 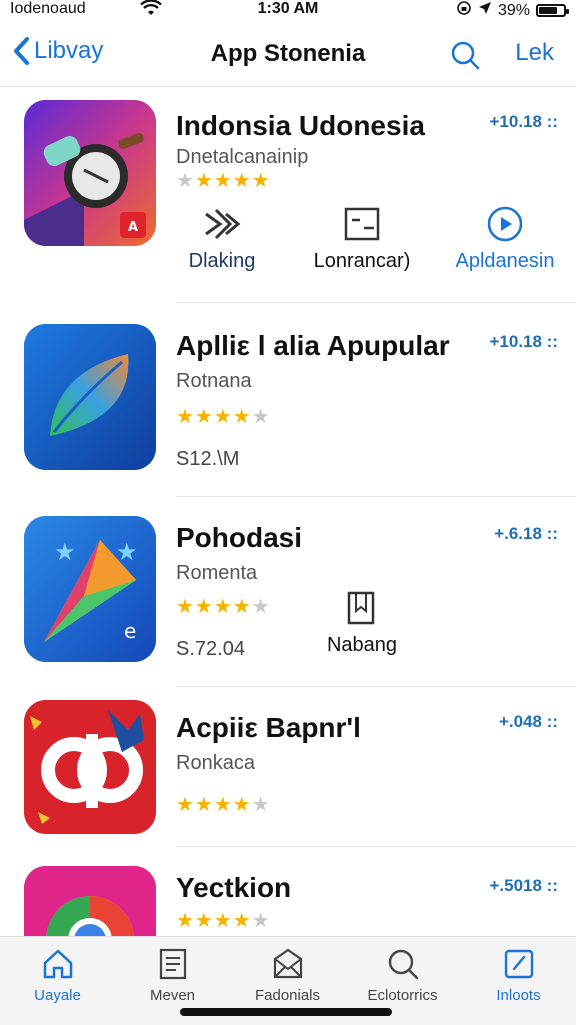 What do you see at coordinates (464, 10) in the screenshot?
I see `lock-rotation-icon` at bounding box center [464, 10].